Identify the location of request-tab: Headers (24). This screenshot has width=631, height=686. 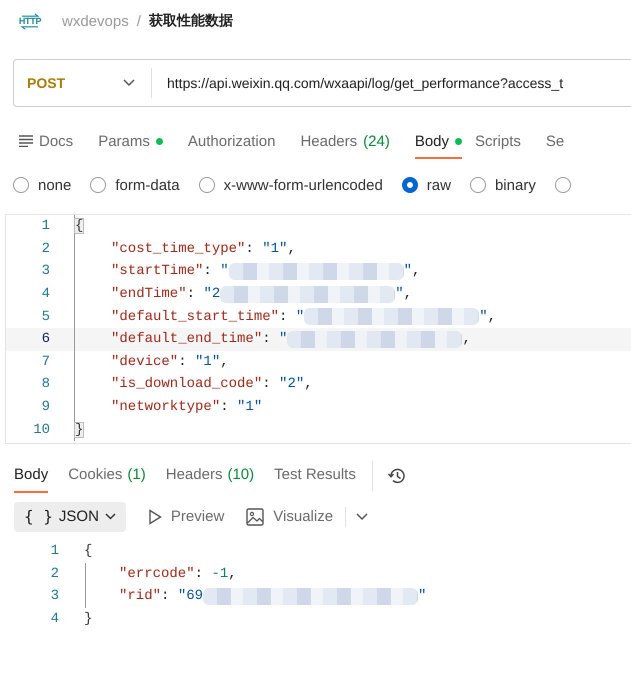
(351, 142).